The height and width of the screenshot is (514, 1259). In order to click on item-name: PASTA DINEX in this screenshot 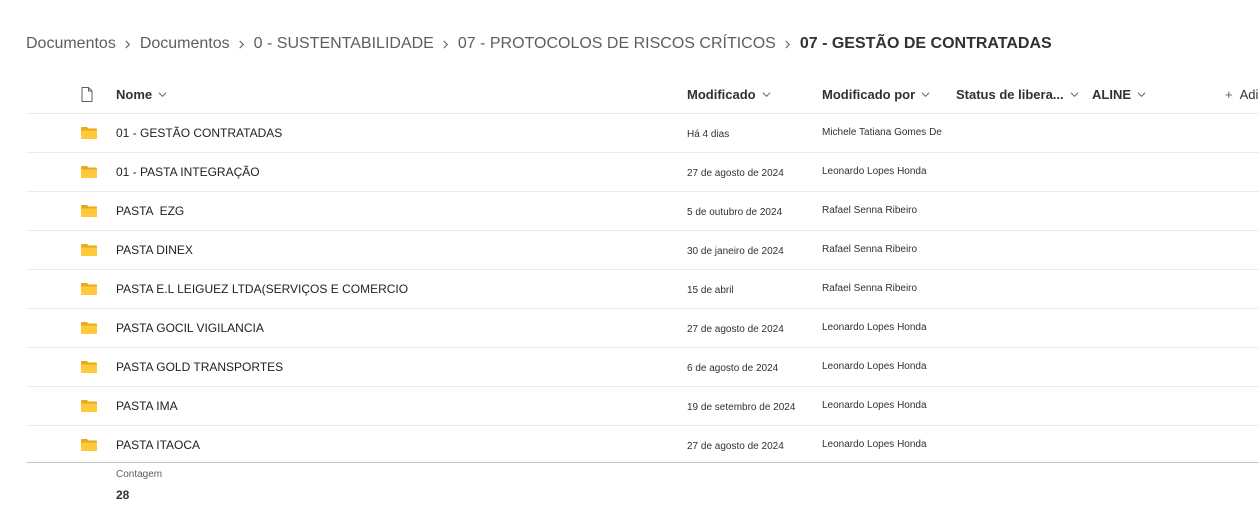, I will do `click(154, 250)`.